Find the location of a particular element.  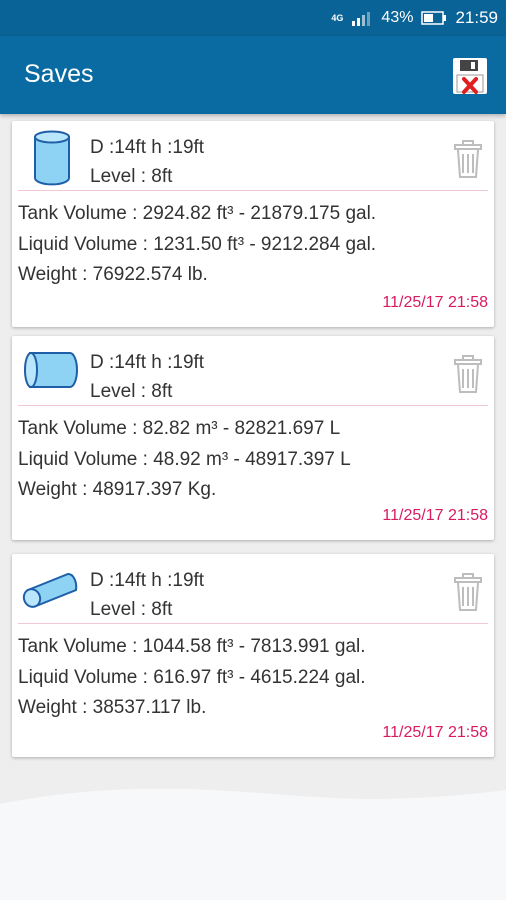

delete-all-saves-button is located at coordinates (470, 76).